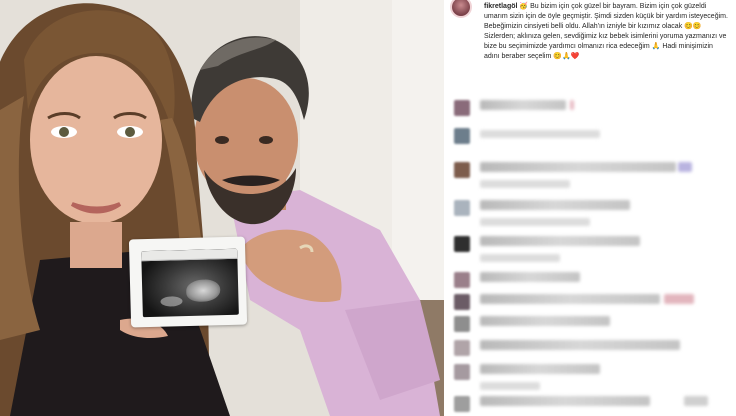 The width and height of the screenshot is (736, 416). What do you see at coordinates (203, 291) in the screenshot?
I see `fetus-shape` at bounding box center [203, 291].